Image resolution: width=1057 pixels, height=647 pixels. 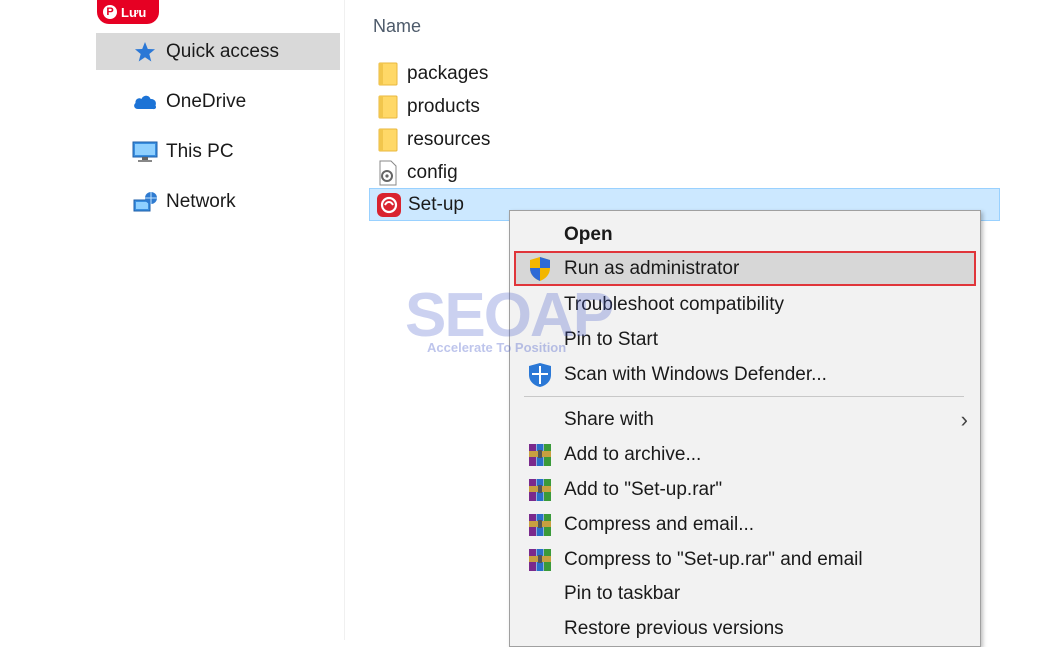 I want to click on menu-item-open: Open, so click(x=745, y=234).